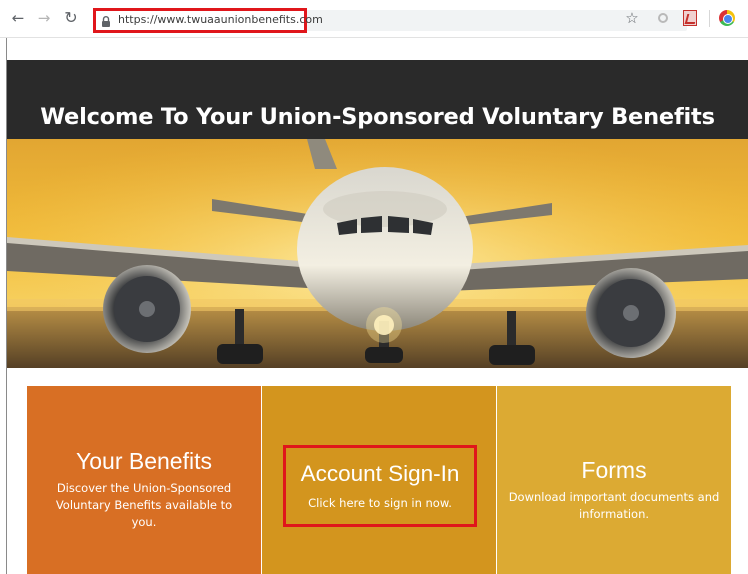  What do you see at coordinates (614, 470) in the screenshot?
I see `card-title: Forms` at bounding box center [614, 470].